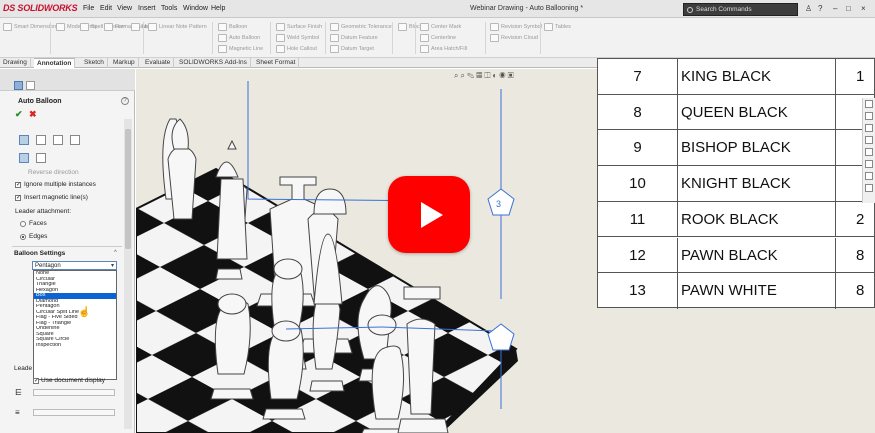 The height and width of the screenshot is (433, 875). What do you see at coordinates (521, 27) in the screenshot?
I see `ribbon-tool-19: Revision Symbol` at bounding box center [521, 27].